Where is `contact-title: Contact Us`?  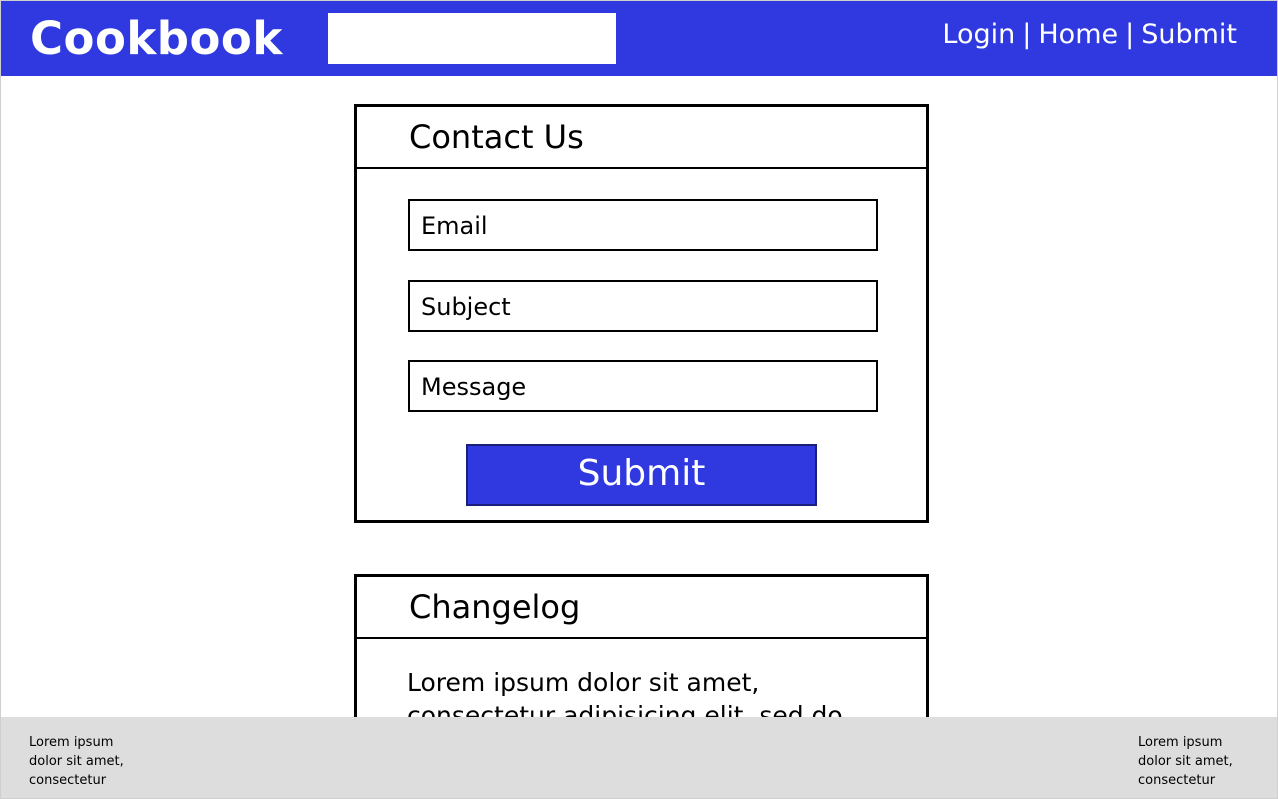
contact-title: Contact Us is located at coordinates (496, 137).